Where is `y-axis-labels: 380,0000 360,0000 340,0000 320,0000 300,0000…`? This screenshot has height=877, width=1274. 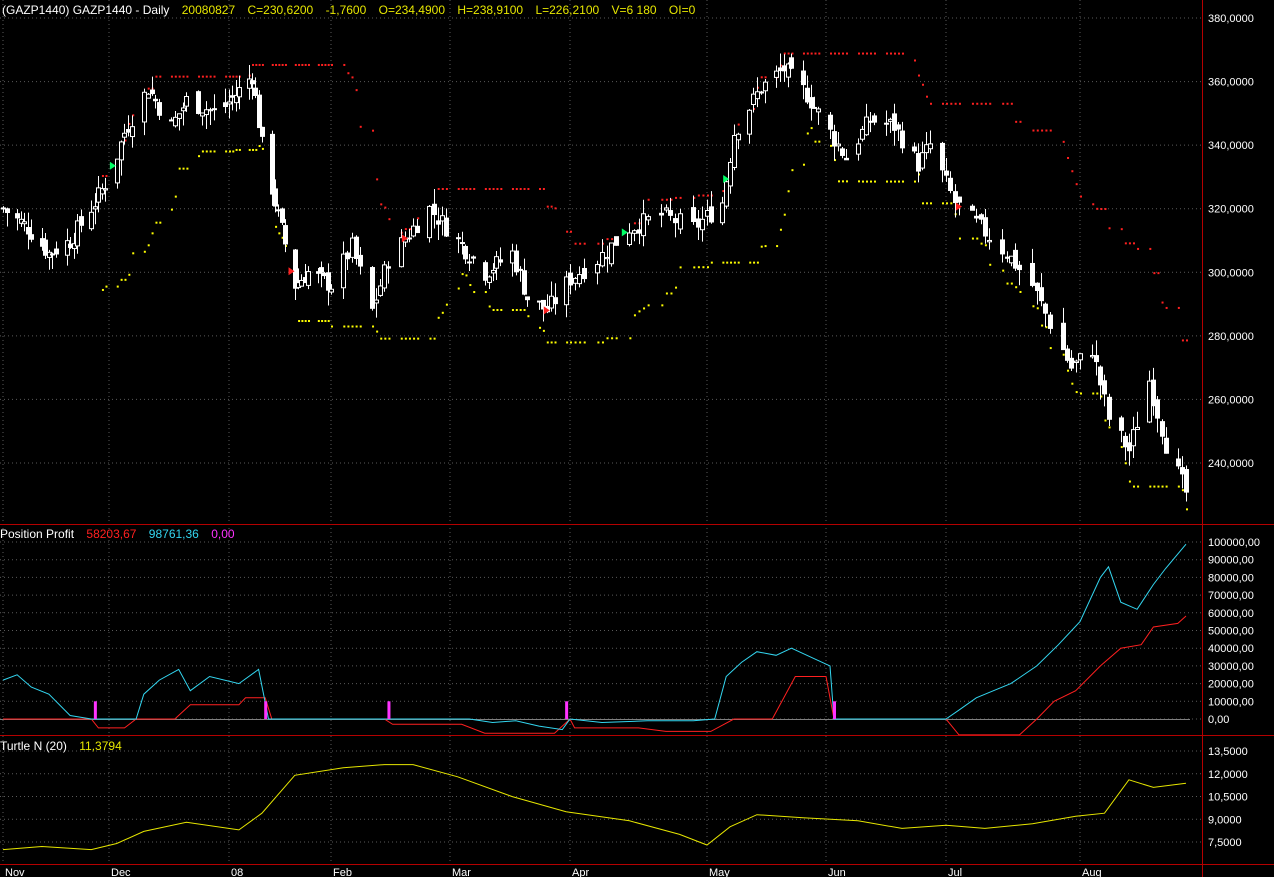
y-axis-labels: 380,0000 360,0000 340,0000 320,0000 300,0000… is located at coordinates (1234, 431).